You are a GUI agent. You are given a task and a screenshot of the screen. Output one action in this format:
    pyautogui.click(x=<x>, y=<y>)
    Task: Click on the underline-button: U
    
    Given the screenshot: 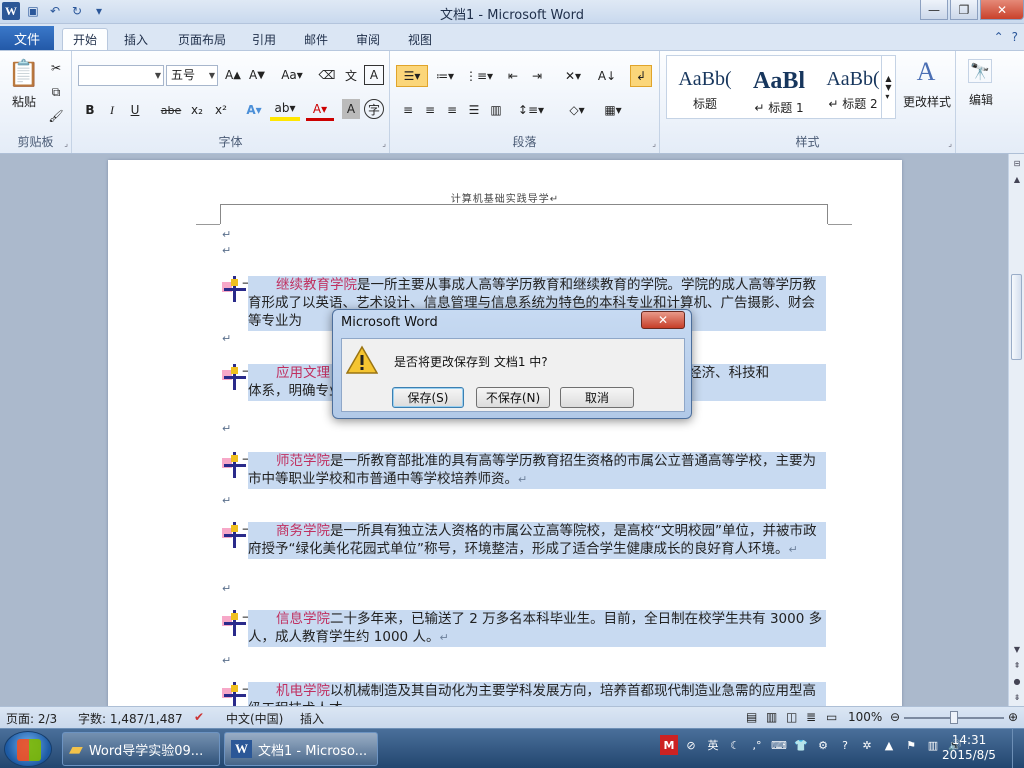 What is the action you would take?
    pyautogui.click(x=135, y=110)
    